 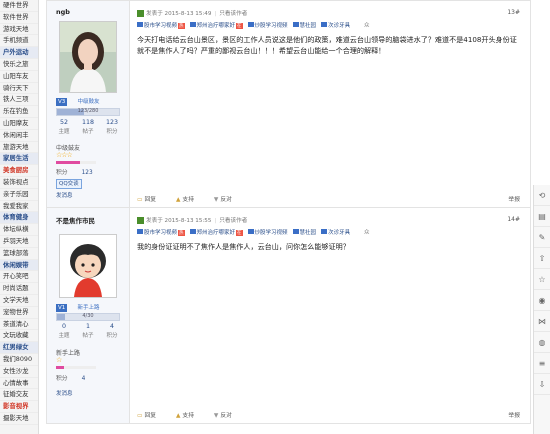 What do you see at coordinates (19, 384) in the screenshot?
I see `sidebar-item: 心情故事` at bounding box center [19, 384].